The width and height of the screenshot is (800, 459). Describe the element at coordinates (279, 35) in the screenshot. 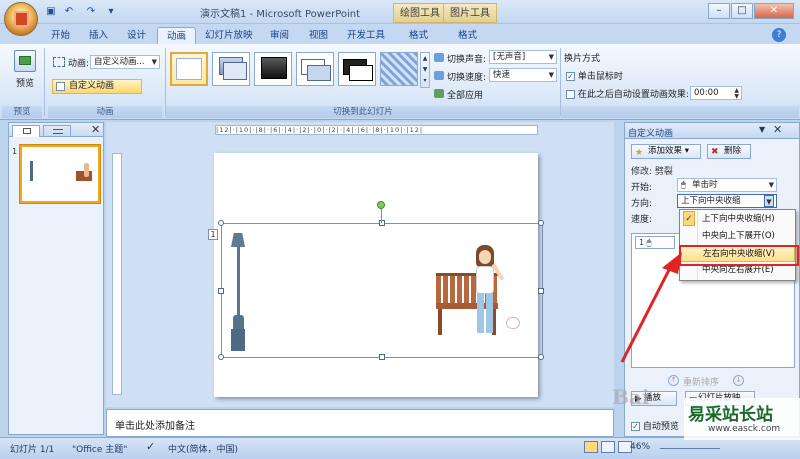

I see `tab-review: 审阅` at that location.